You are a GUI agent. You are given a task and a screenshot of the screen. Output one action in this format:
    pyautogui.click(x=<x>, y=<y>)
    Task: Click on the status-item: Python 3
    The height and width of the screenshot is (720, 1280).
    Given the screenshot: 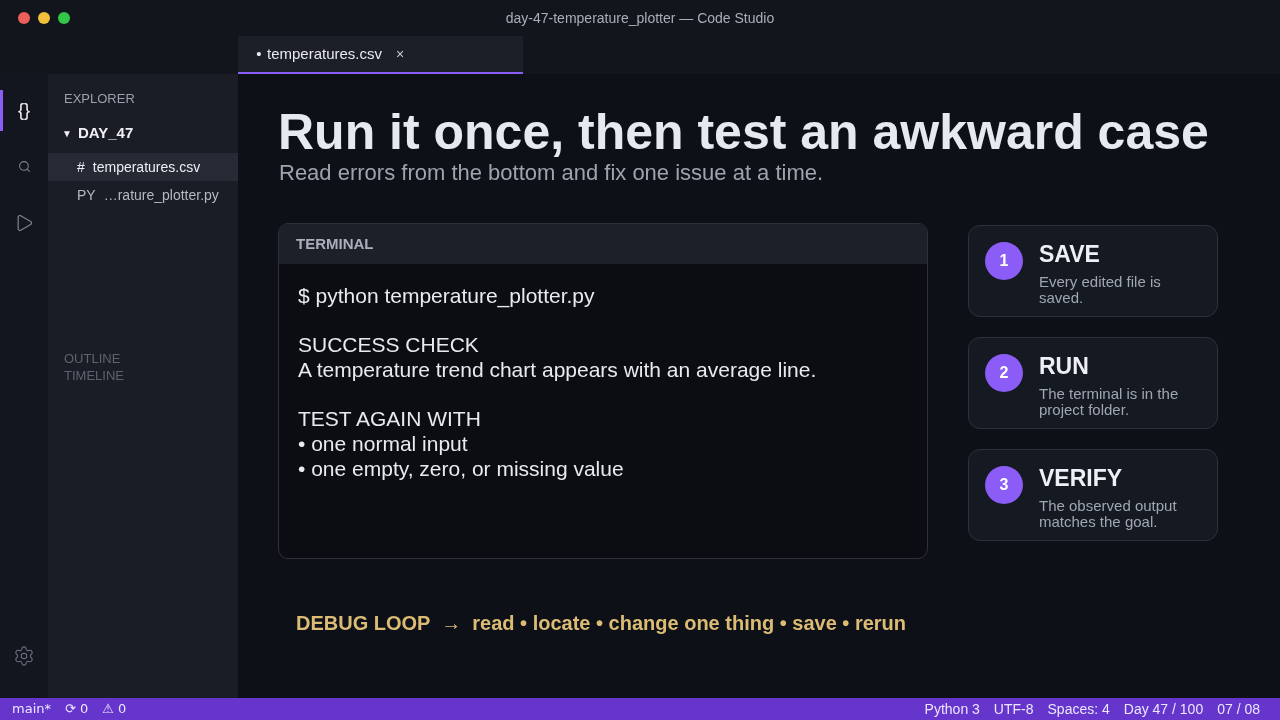 What is the action you would take?
    pyautogui.click(x=952, y=709)
    